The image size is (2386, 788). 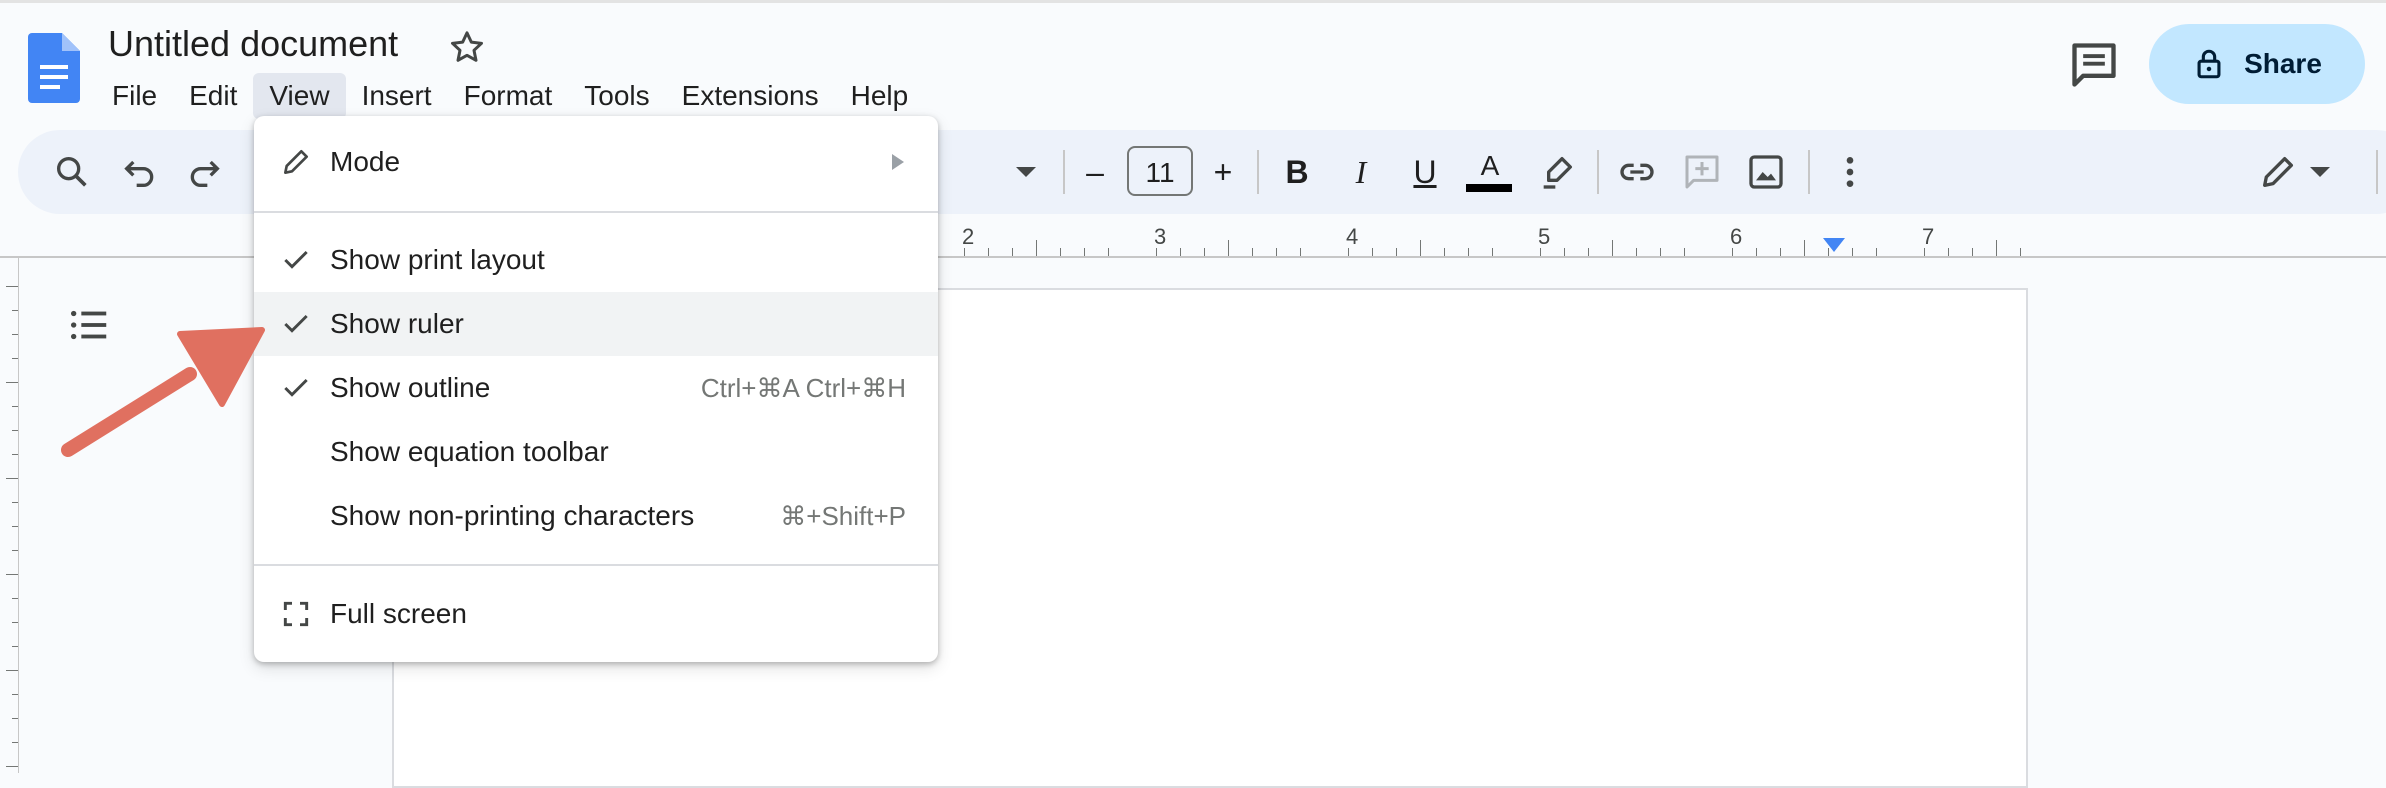 What do you see at coordinates (1702, 172) in the screenshot?
I see `add-comment-icon` at bounding box center [1702, 172].